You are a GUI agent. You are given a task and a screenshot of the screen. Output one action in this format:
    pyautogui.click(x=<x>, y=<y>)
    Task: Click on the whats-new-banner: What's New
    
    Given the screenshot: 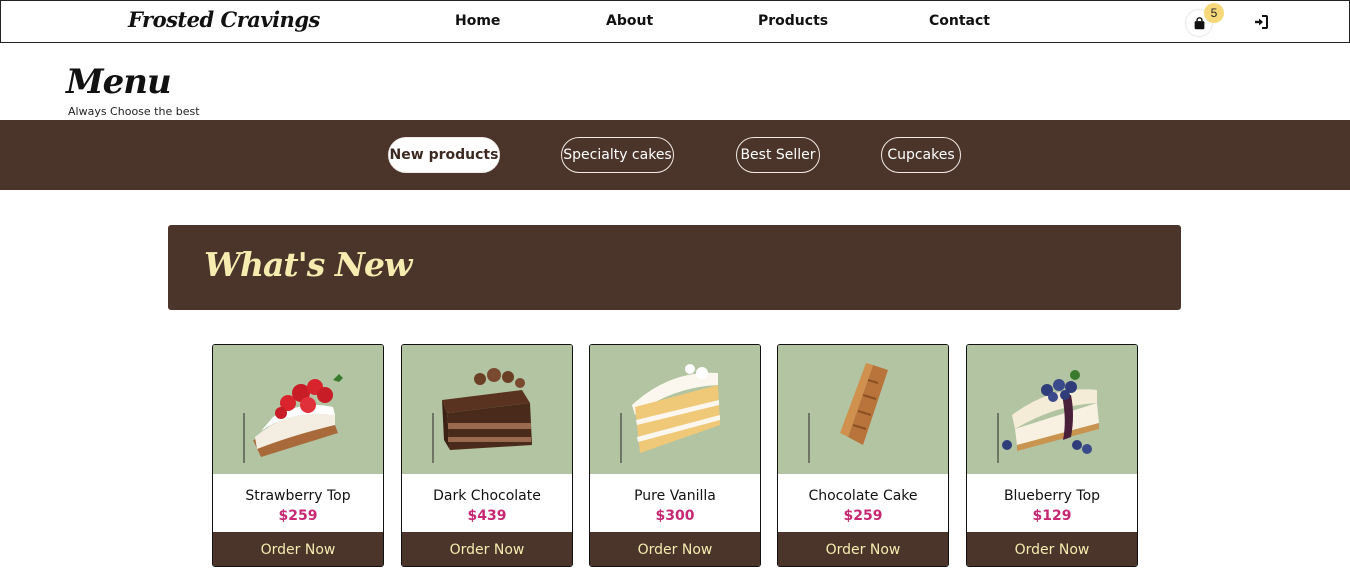 What is the action you would take?
    pyautogui.click(x=674, y=267)
    